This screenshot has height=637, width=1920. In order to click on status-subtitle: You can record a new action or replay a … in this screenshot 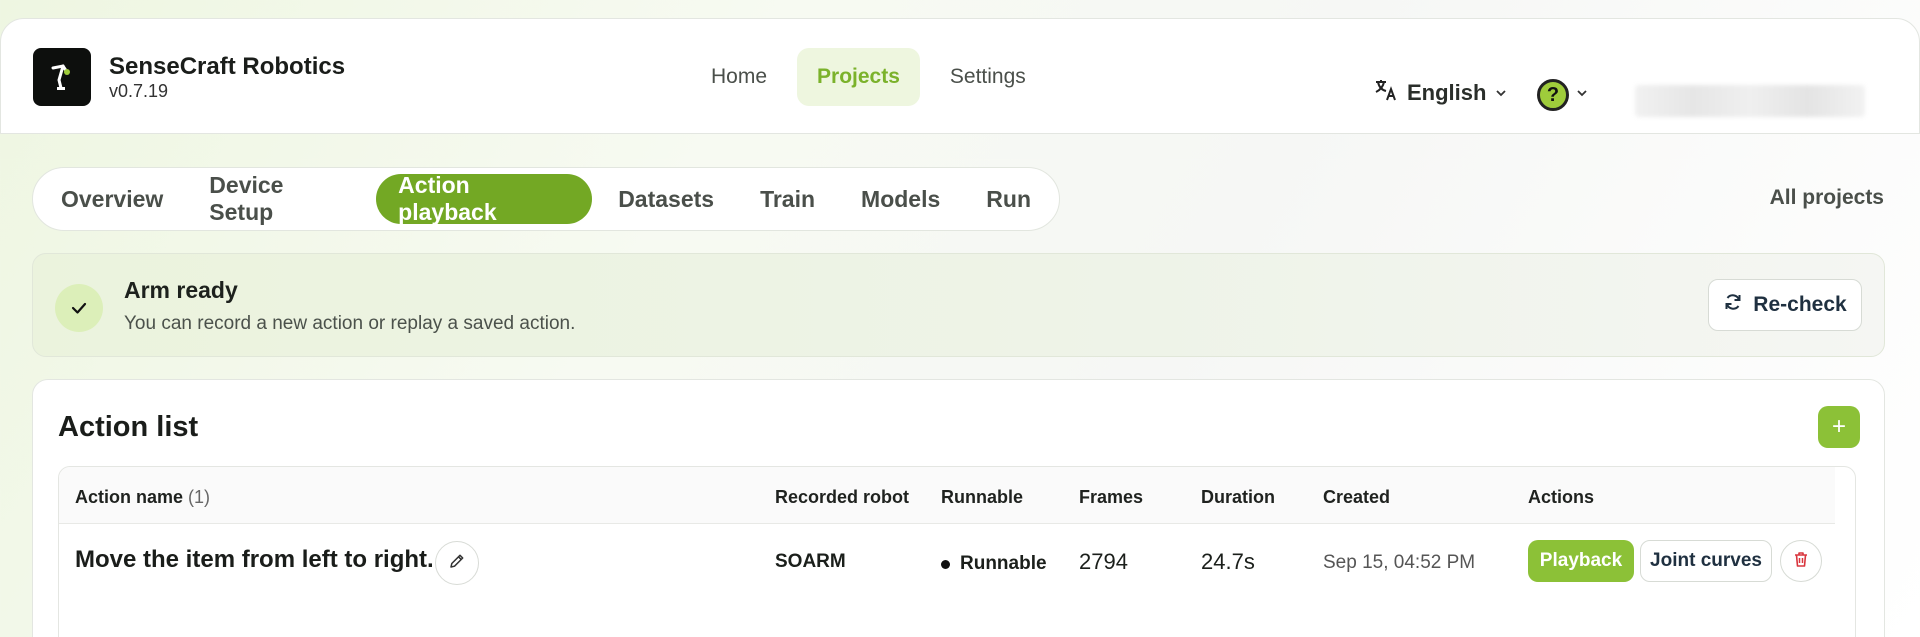, I will do `click(350, 323)`.